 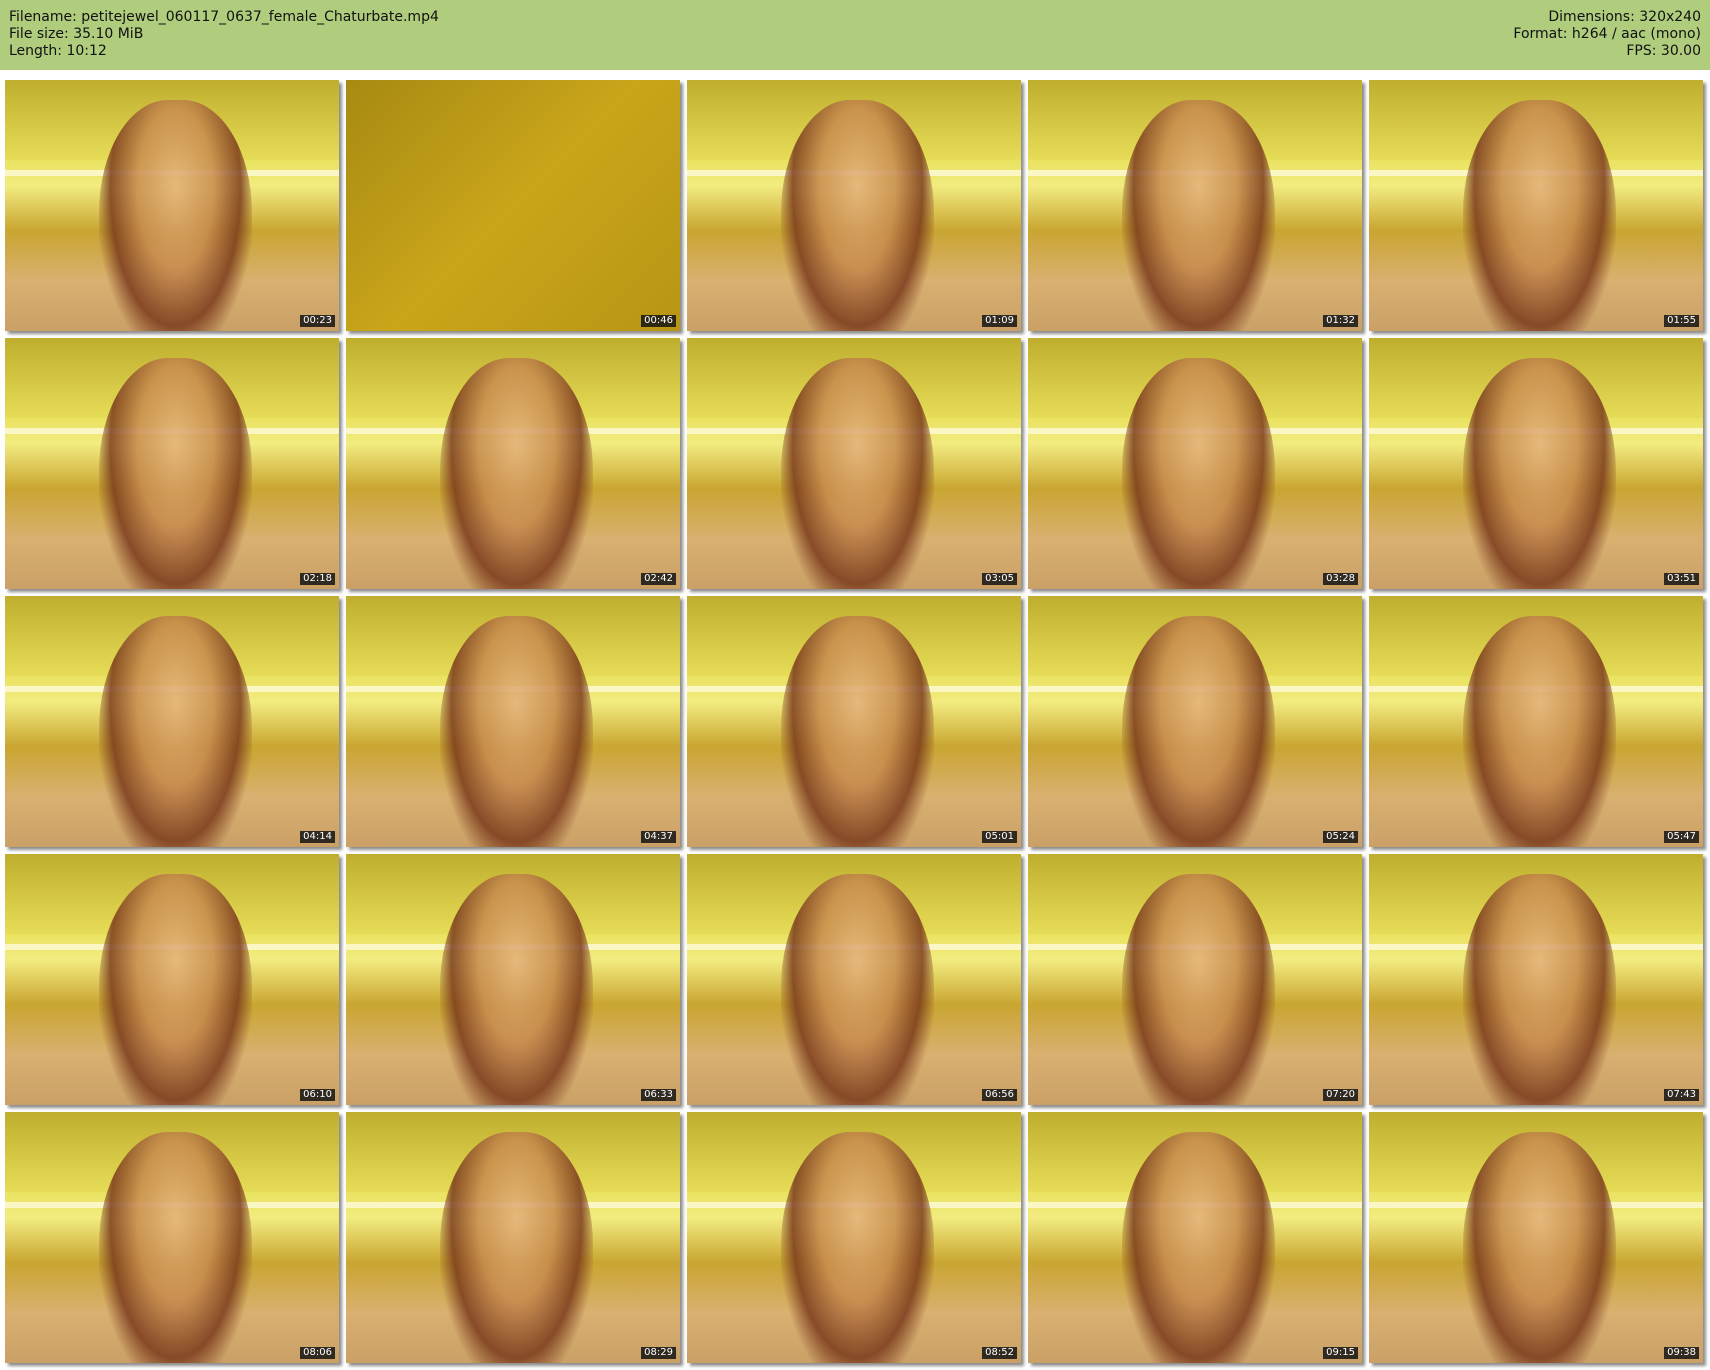 I want to click on video-thumbnail: 09:38, so click(x=1536, y=1237).